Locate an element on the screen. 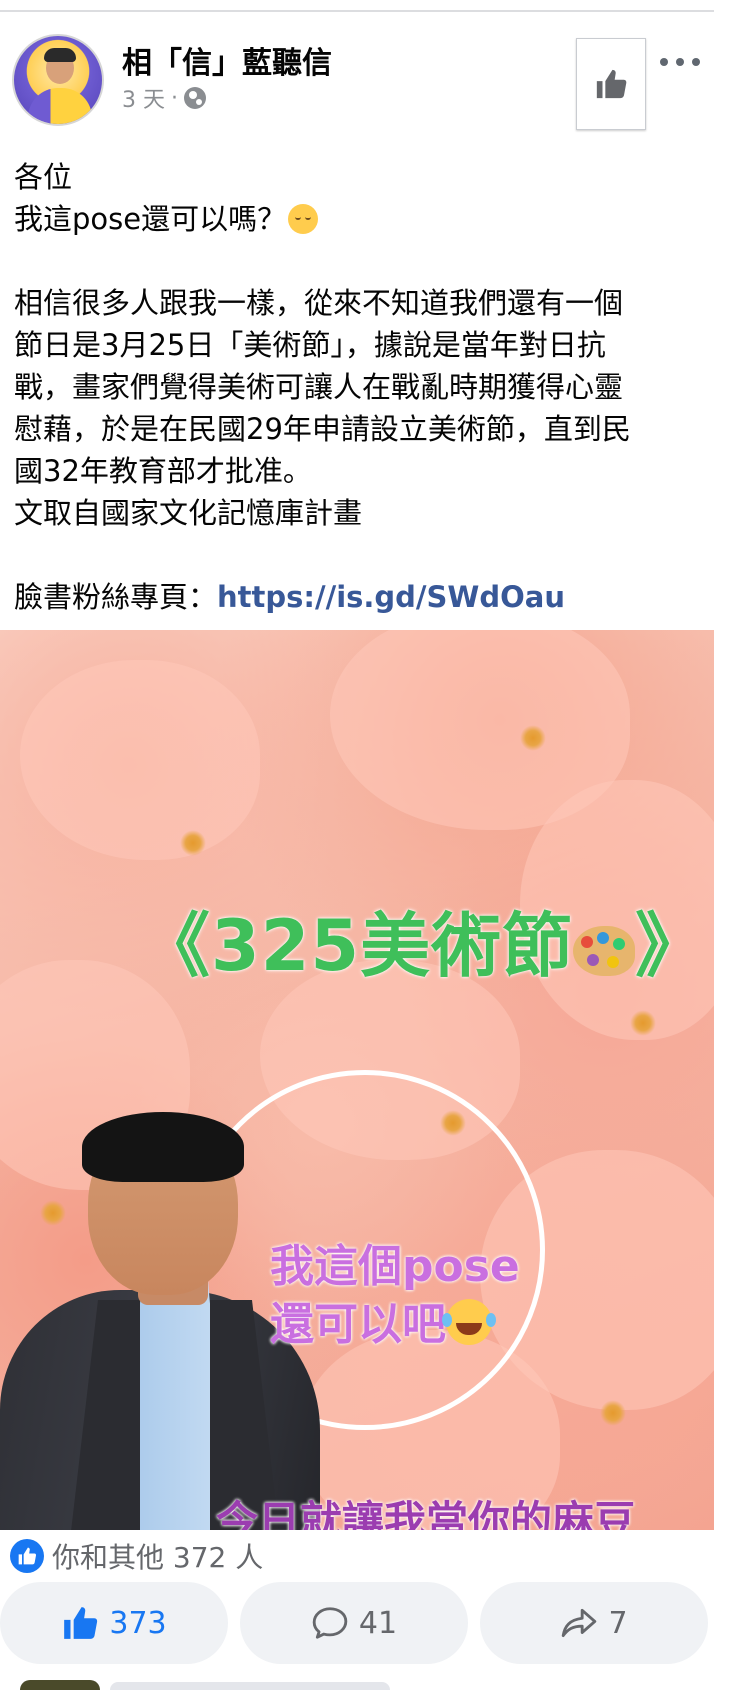 This screenshot has height=1690, width=754. like-page-button is located at coordinates (611, 84).